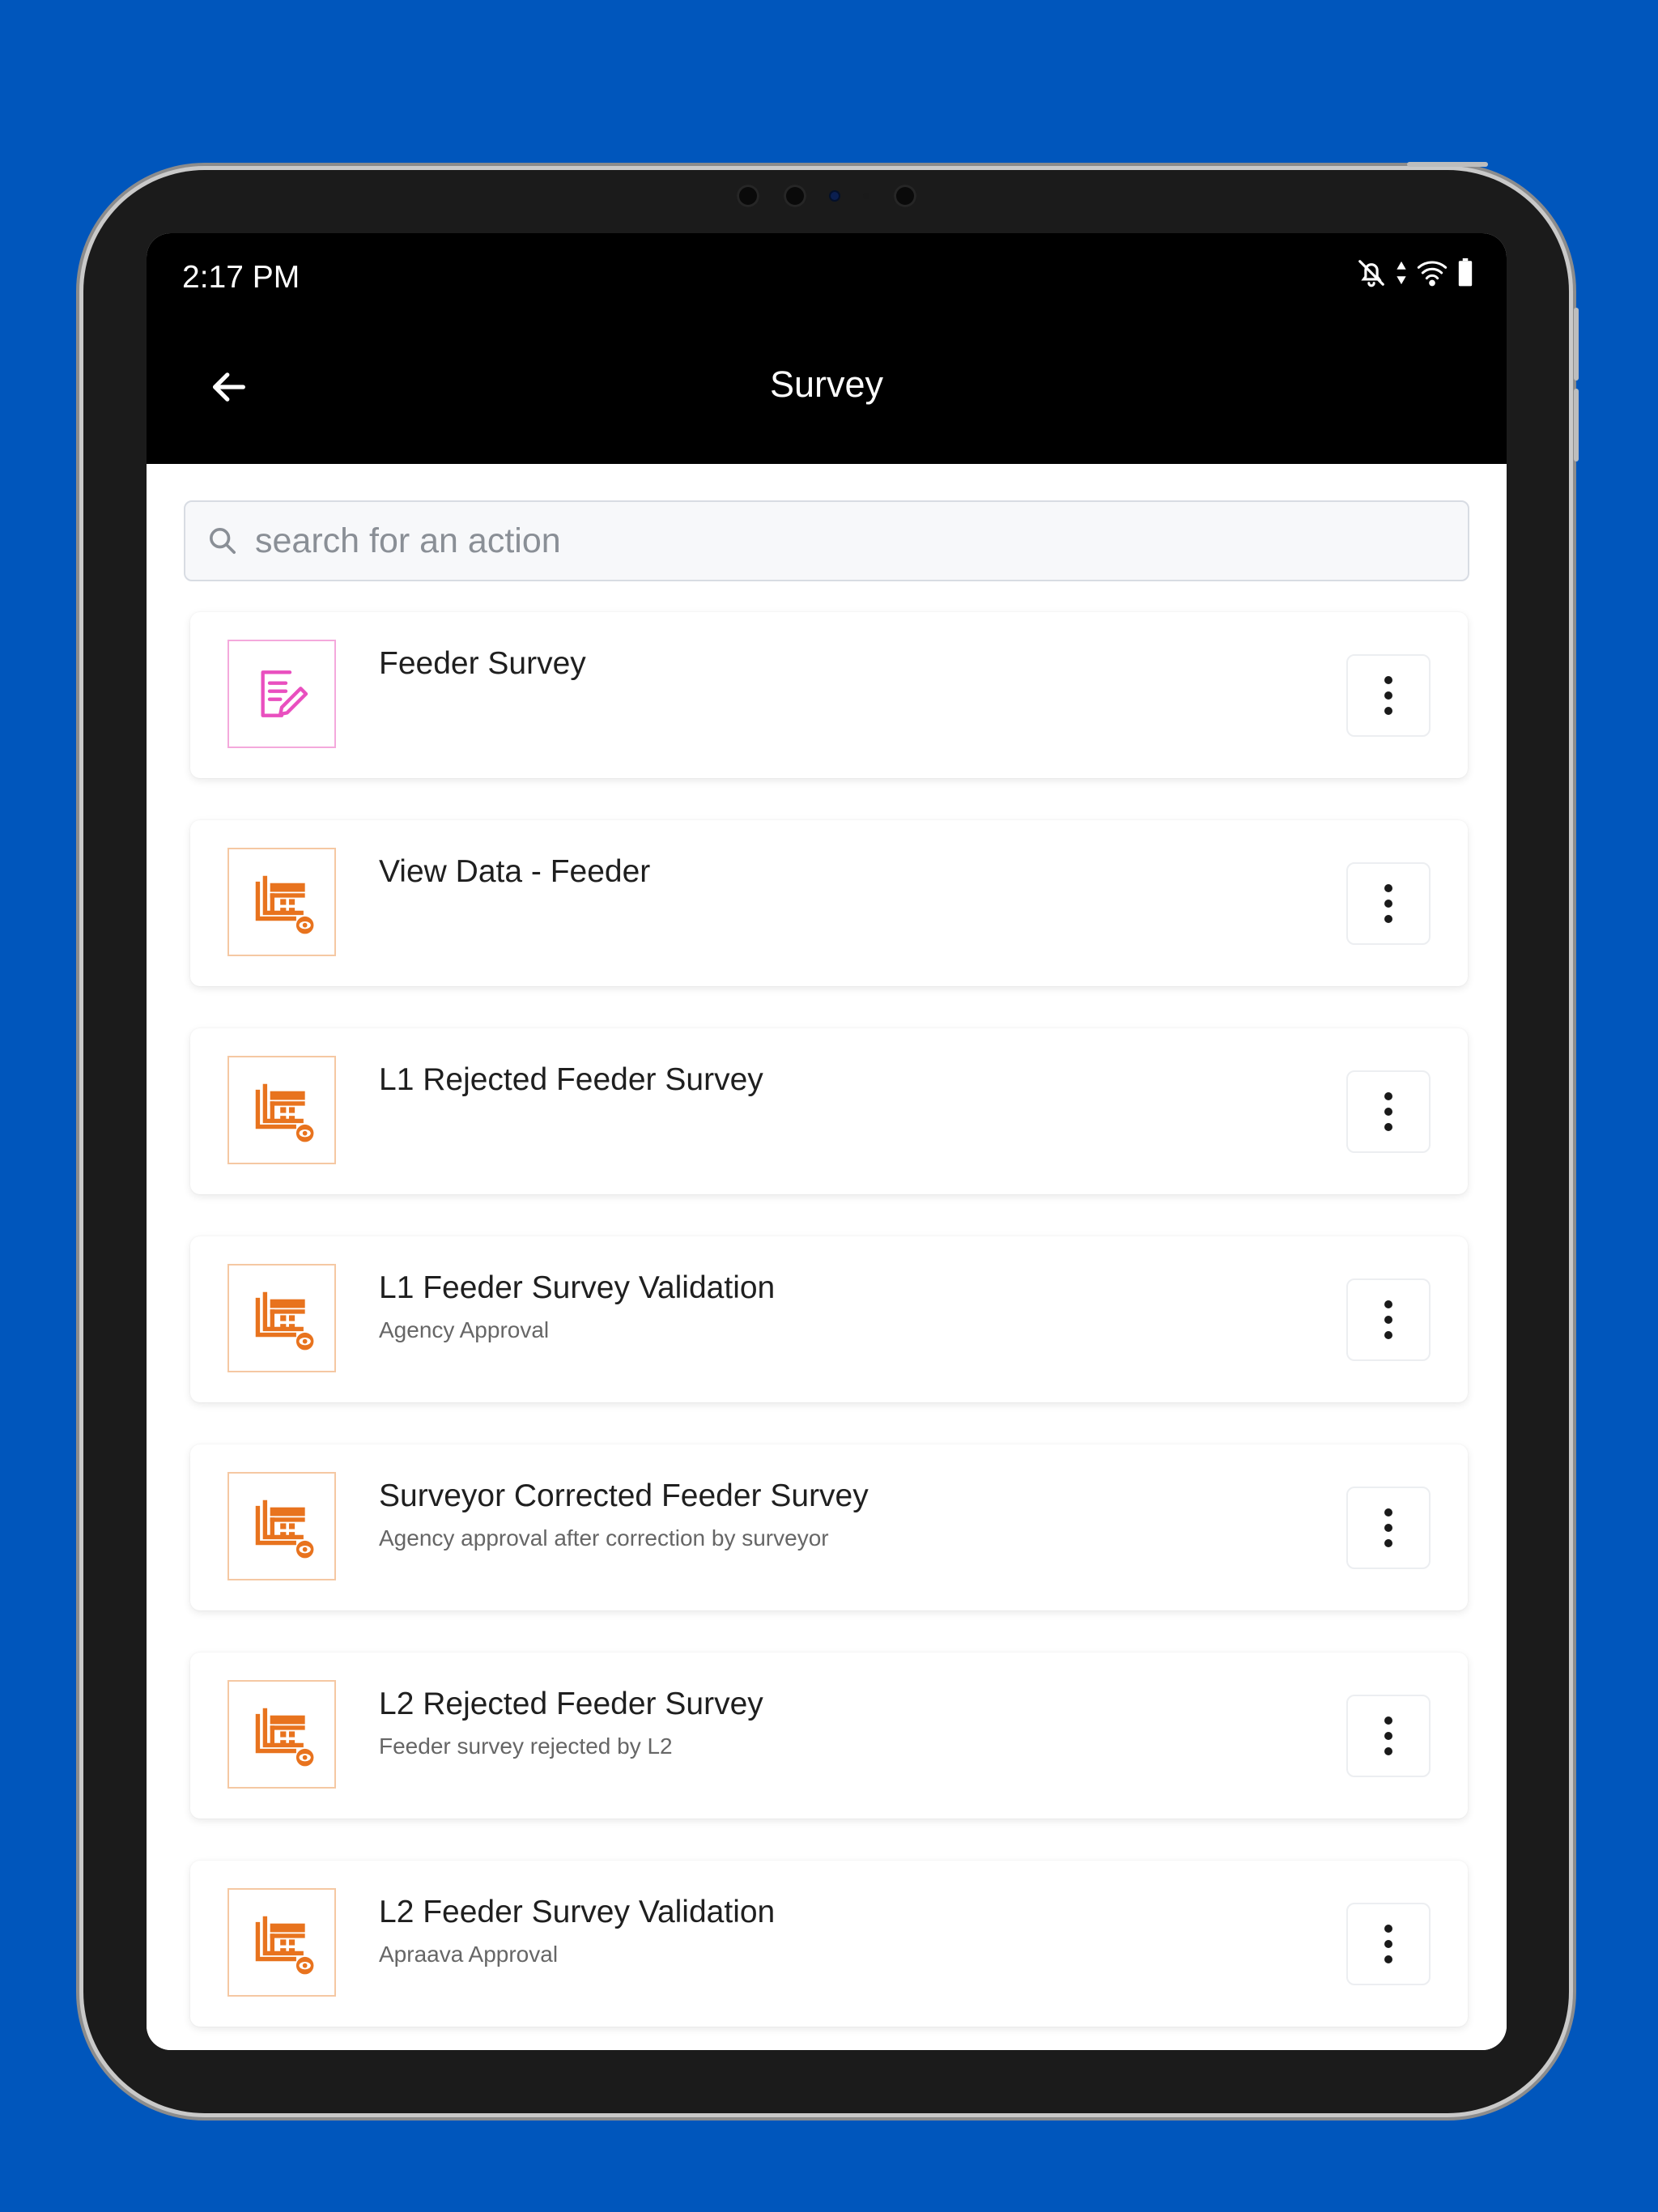  What do you see at coordinates (794, 196) in the screenshot?
I see `camera-icon` at bounding box center [794, 196].